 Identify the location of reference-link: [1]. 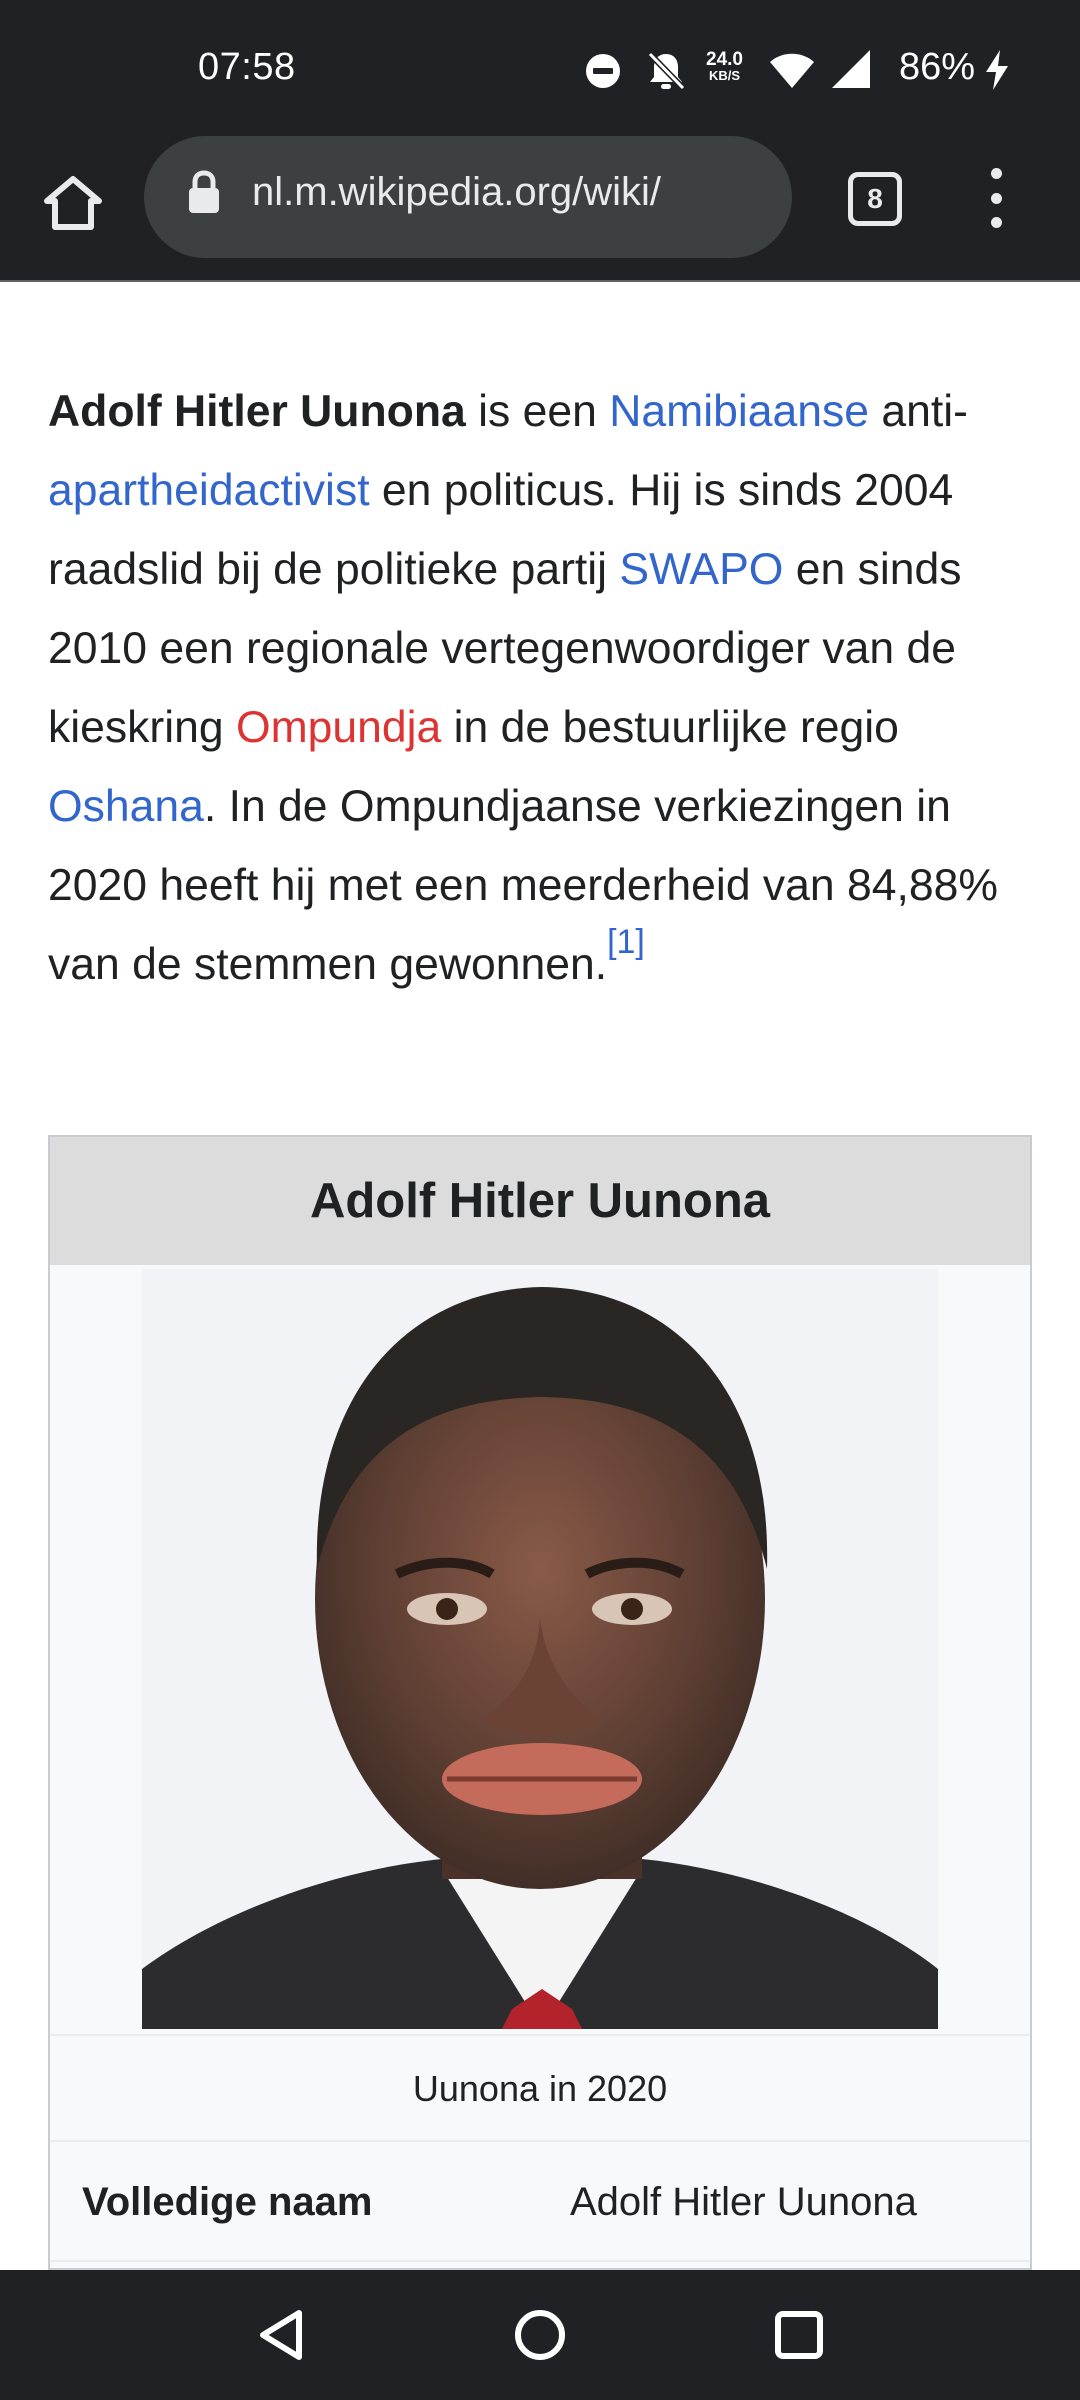
(626, 942).